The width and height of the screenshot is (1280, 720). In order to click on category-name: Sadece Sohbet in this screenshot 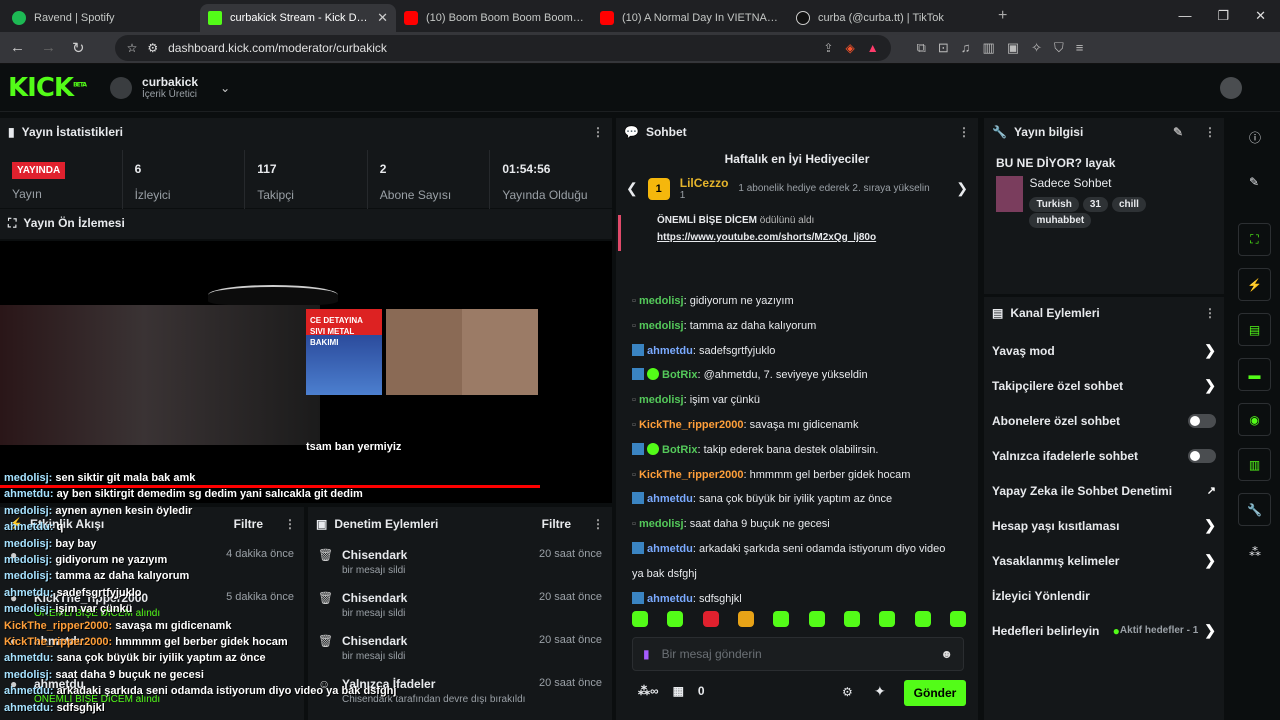, I will do `click(1120, 183)`.